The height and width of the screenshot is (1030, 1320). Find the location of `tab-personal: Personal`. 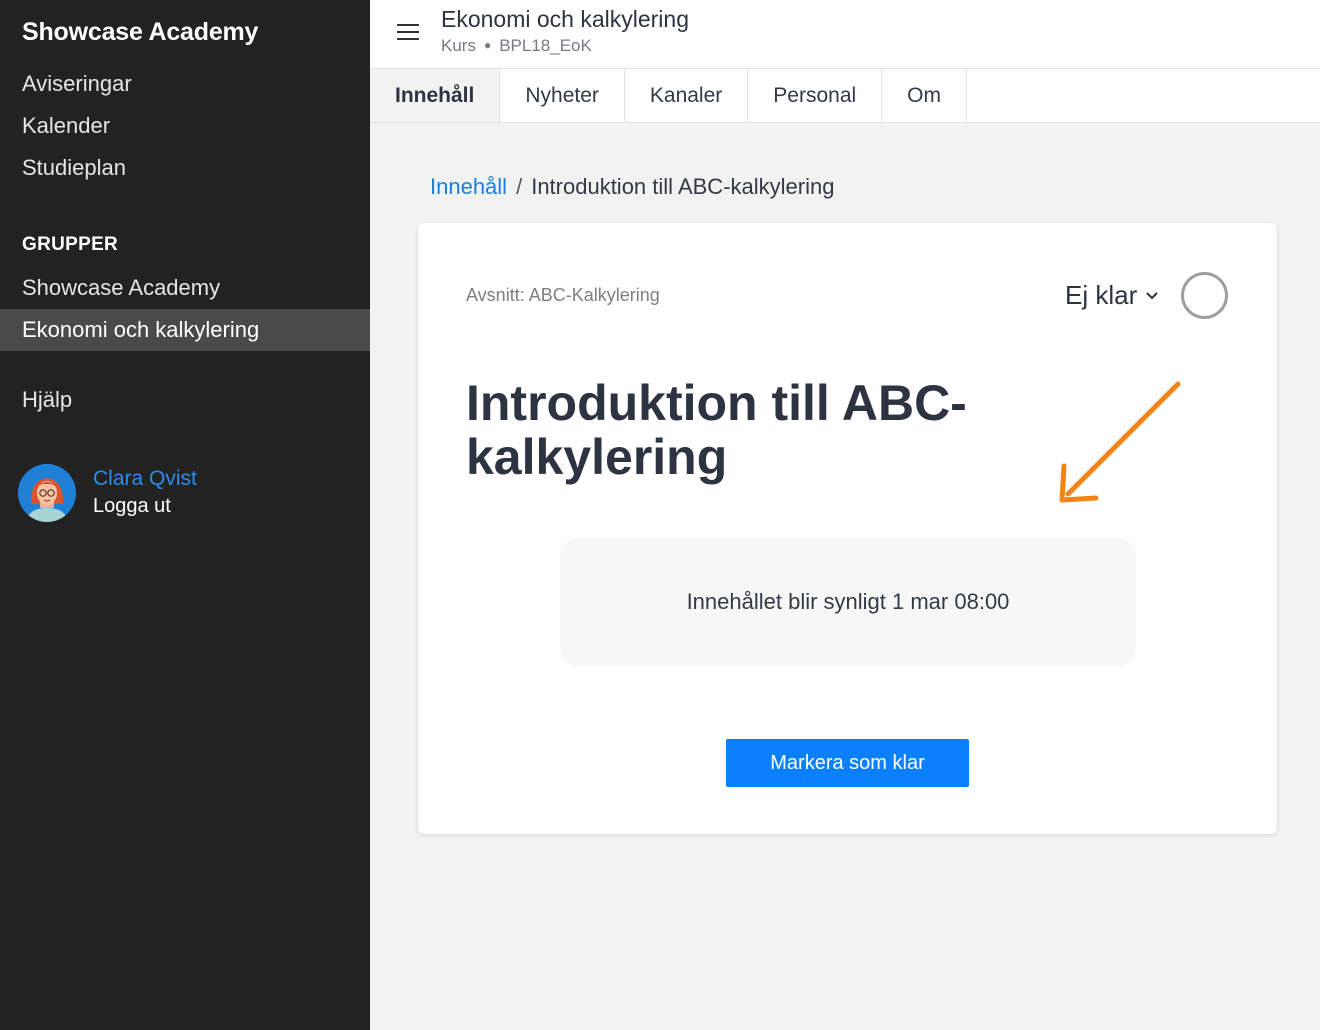

tab-personal: Personal is located at coordinates (815, 95).